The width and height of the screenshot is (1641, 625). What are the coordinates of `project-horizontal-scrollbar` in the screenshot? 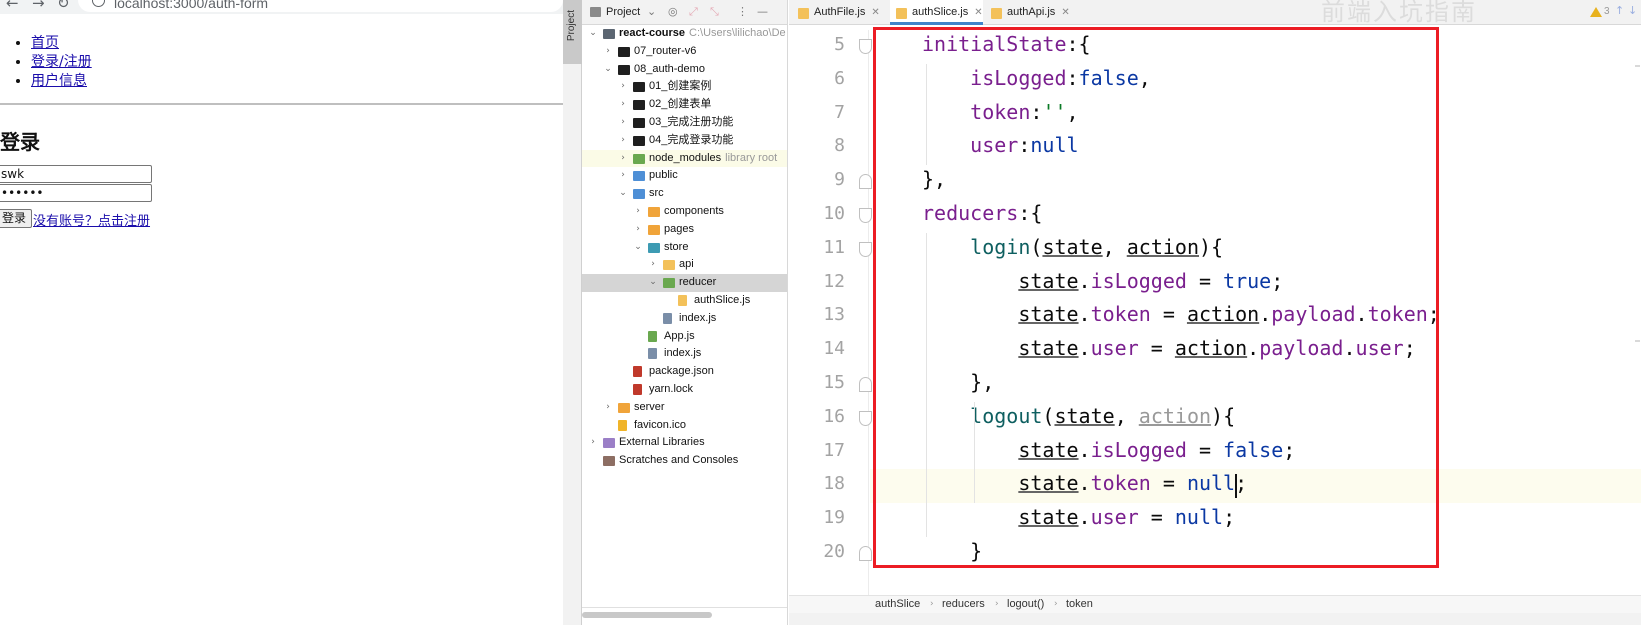 It's located at (684, 616).